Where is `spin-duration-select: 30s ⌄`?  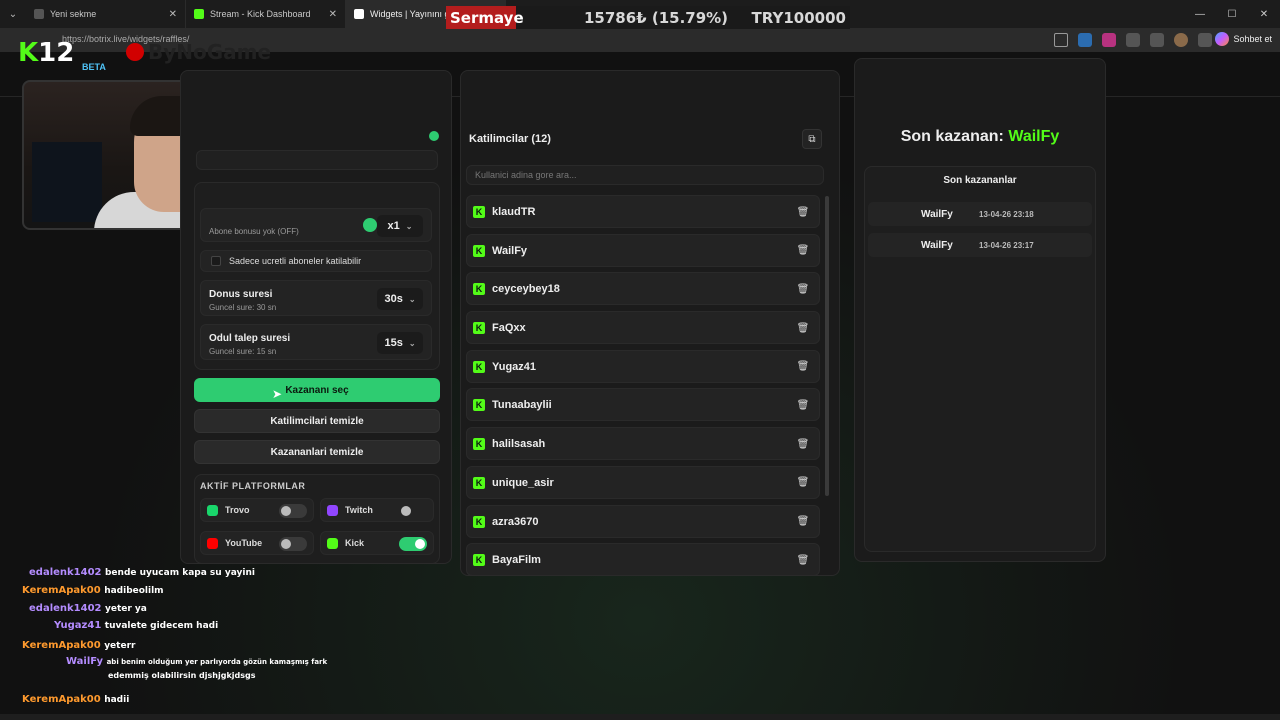
spin-duration-select: 30s ⌄ is located at coordinates (400, 299).